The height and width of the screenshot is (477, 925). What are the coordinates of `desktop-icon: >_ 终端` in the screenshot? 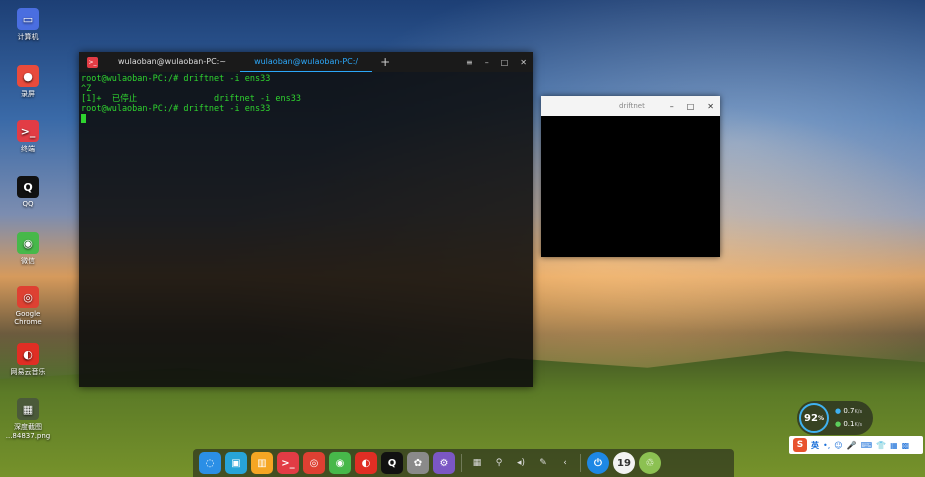 It's located at (28, 137).